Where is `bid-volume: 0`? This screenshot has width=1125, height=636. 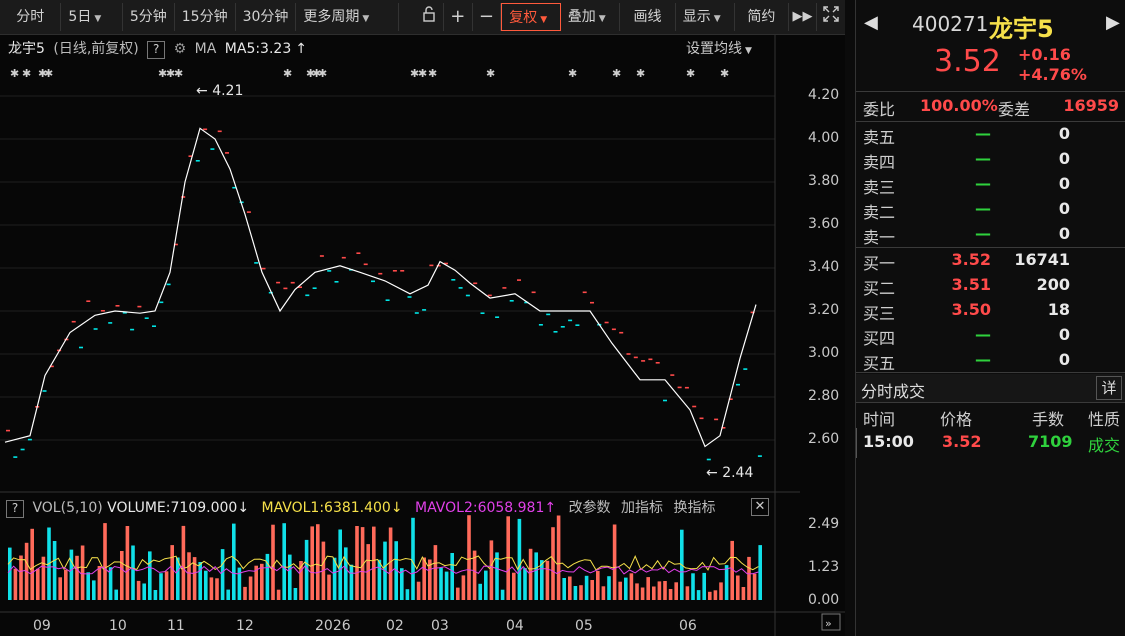
bid-volume: 0 is located at coordinates (1064, 359).